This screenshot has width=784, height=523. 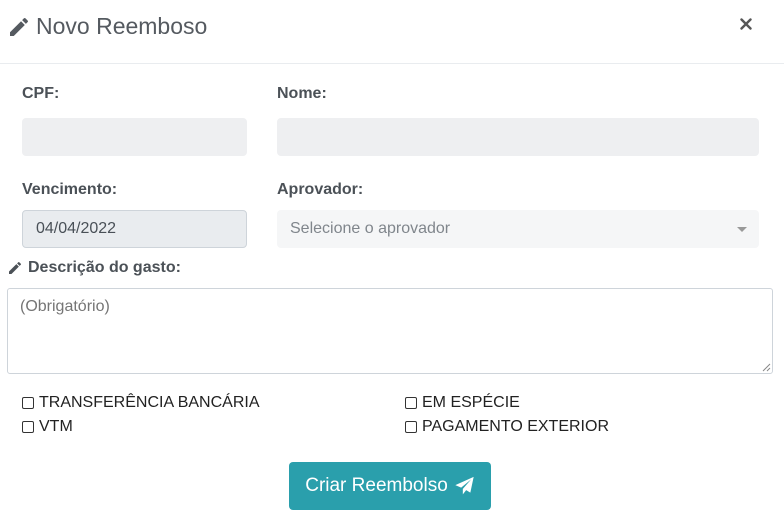 I want to click on cpf-label: CPF:, so click(x=41, y=93).